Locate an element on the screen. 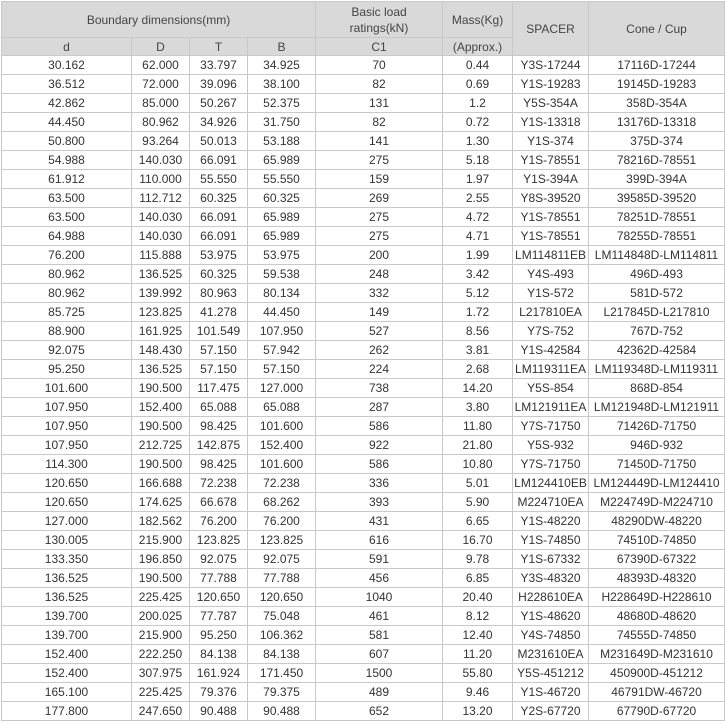  spacer-header: SPACER is located at coordinates (551, 28).